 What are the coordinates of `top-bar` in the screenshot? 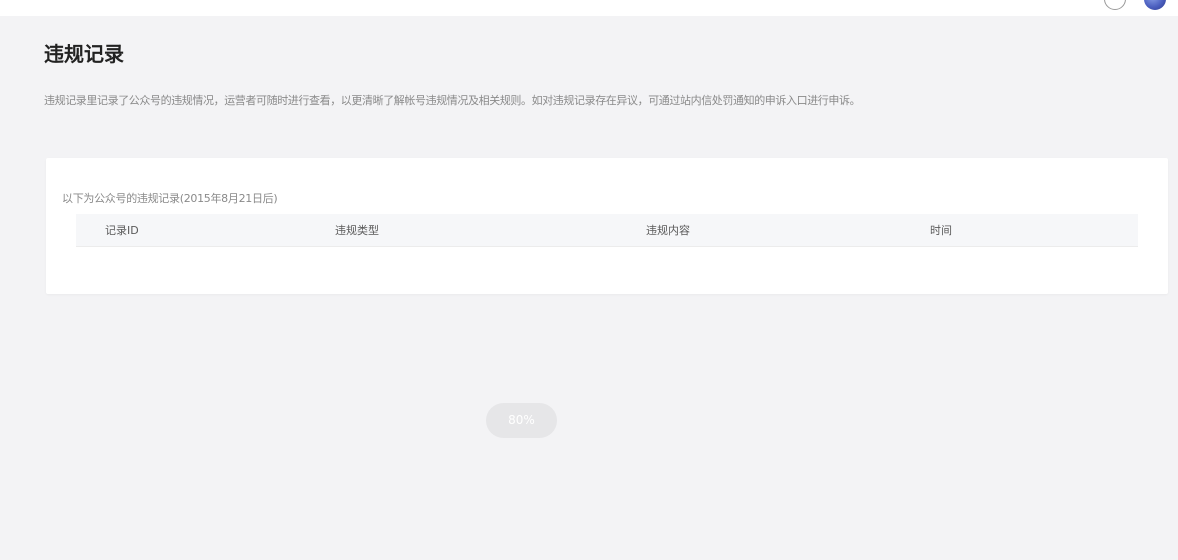 It's located at (589, 8).